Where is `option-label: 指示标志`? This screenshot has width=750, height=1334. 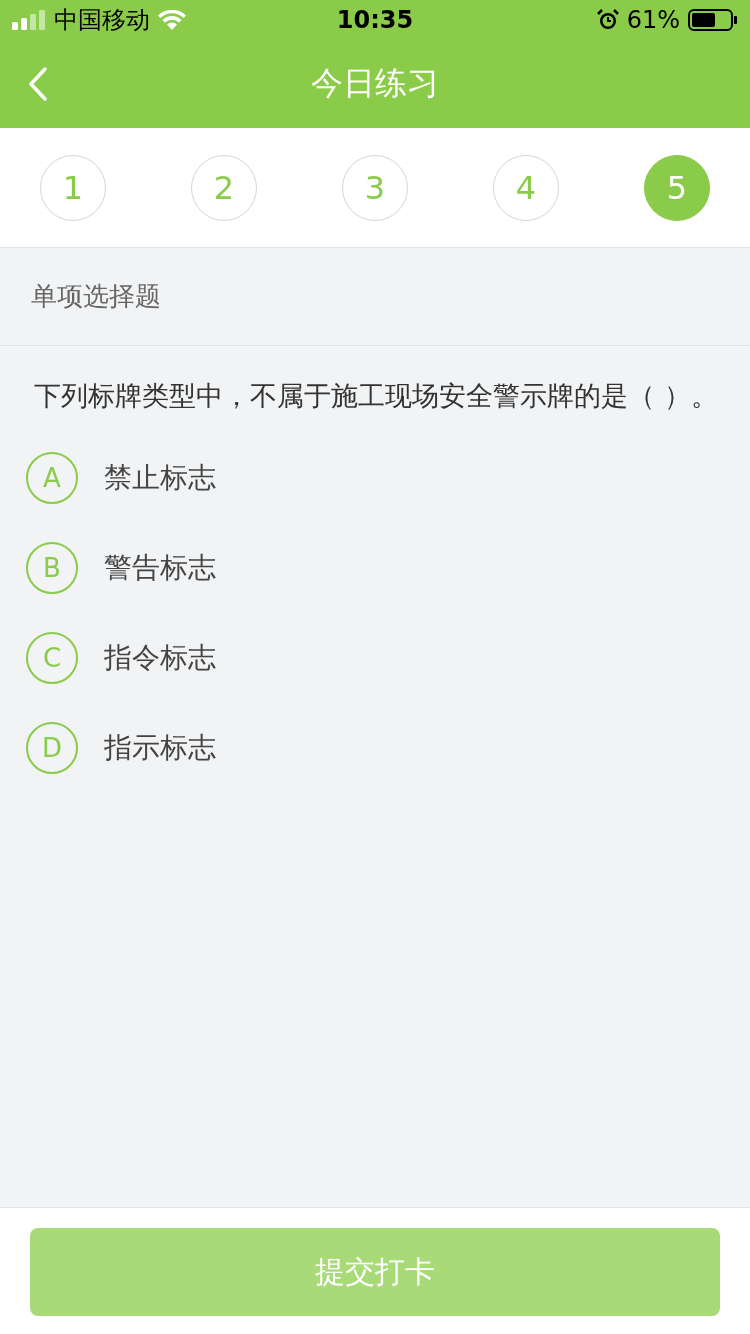 option-label: 指示标志 is located at coordinates (160, 748).